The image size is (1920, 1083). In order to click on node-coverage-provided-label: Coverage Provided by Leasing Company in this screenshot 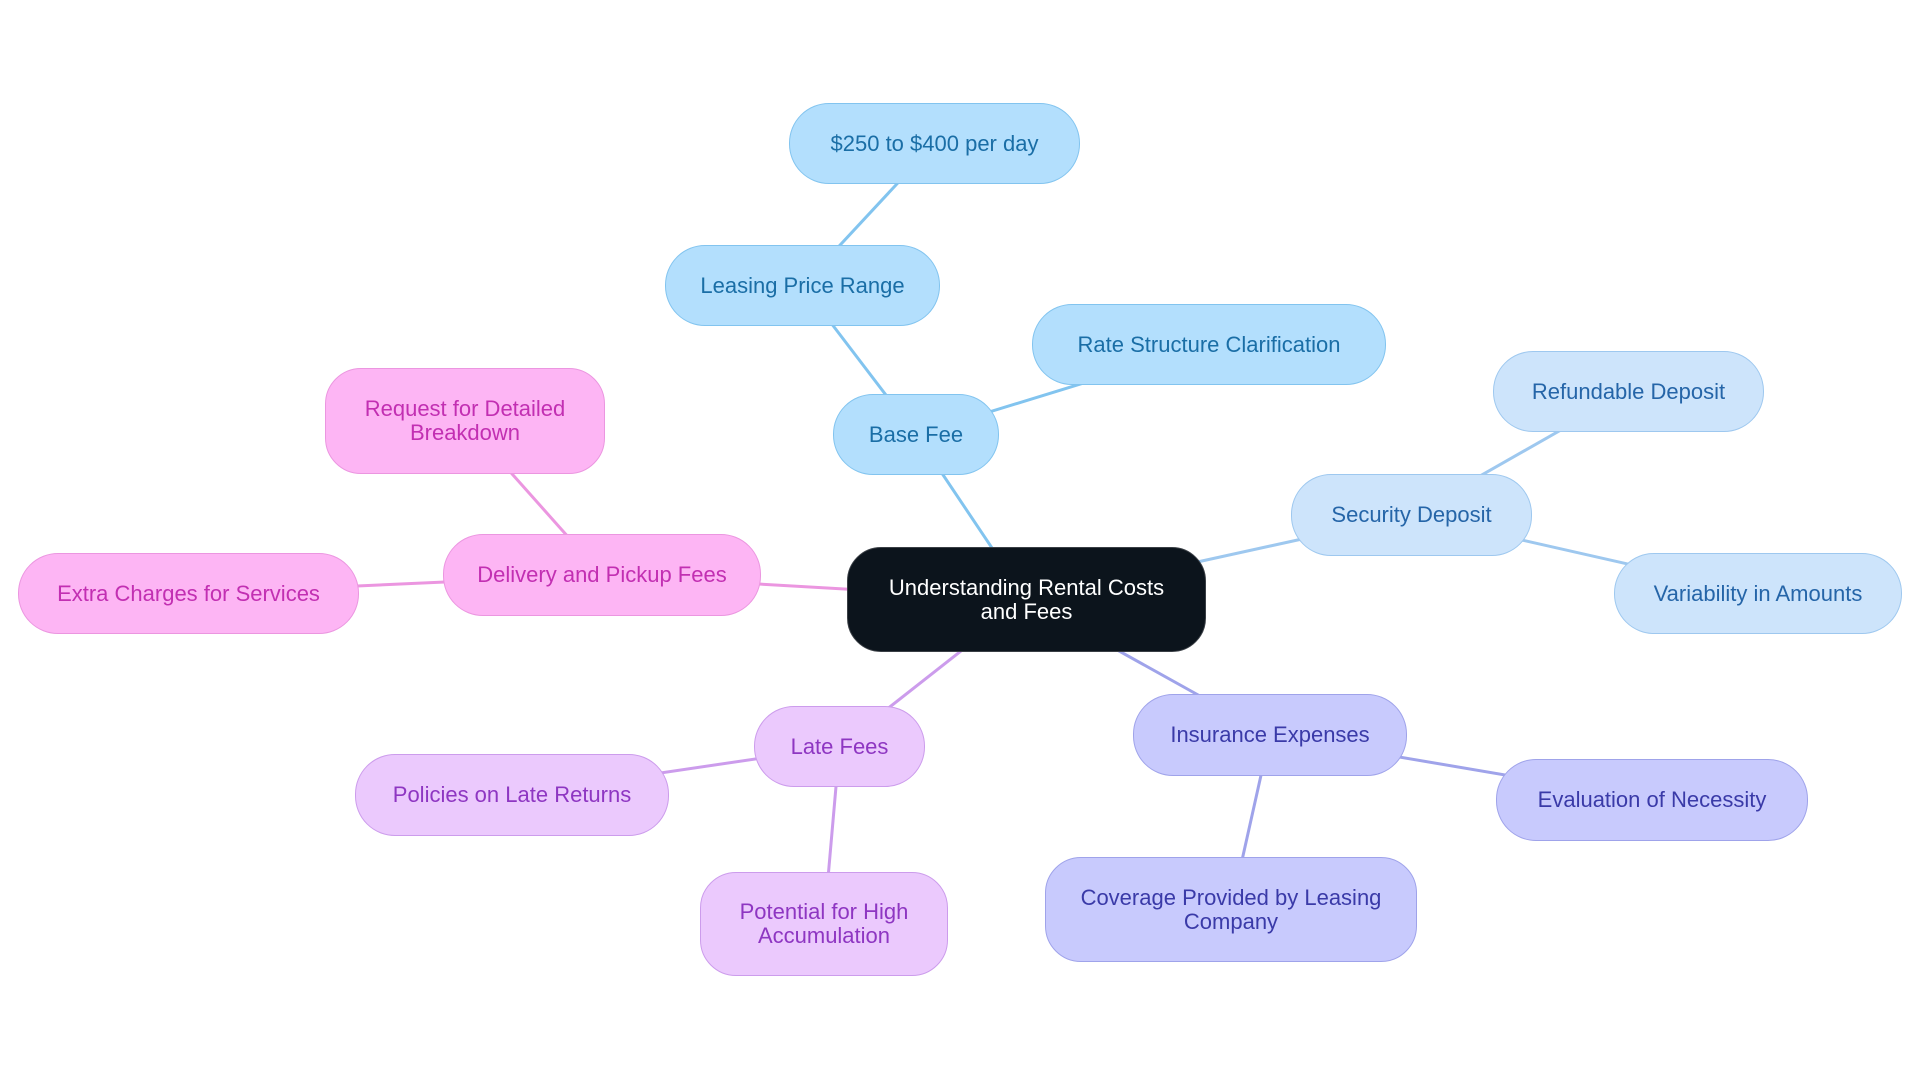, I will do `click(1231, 909)`.